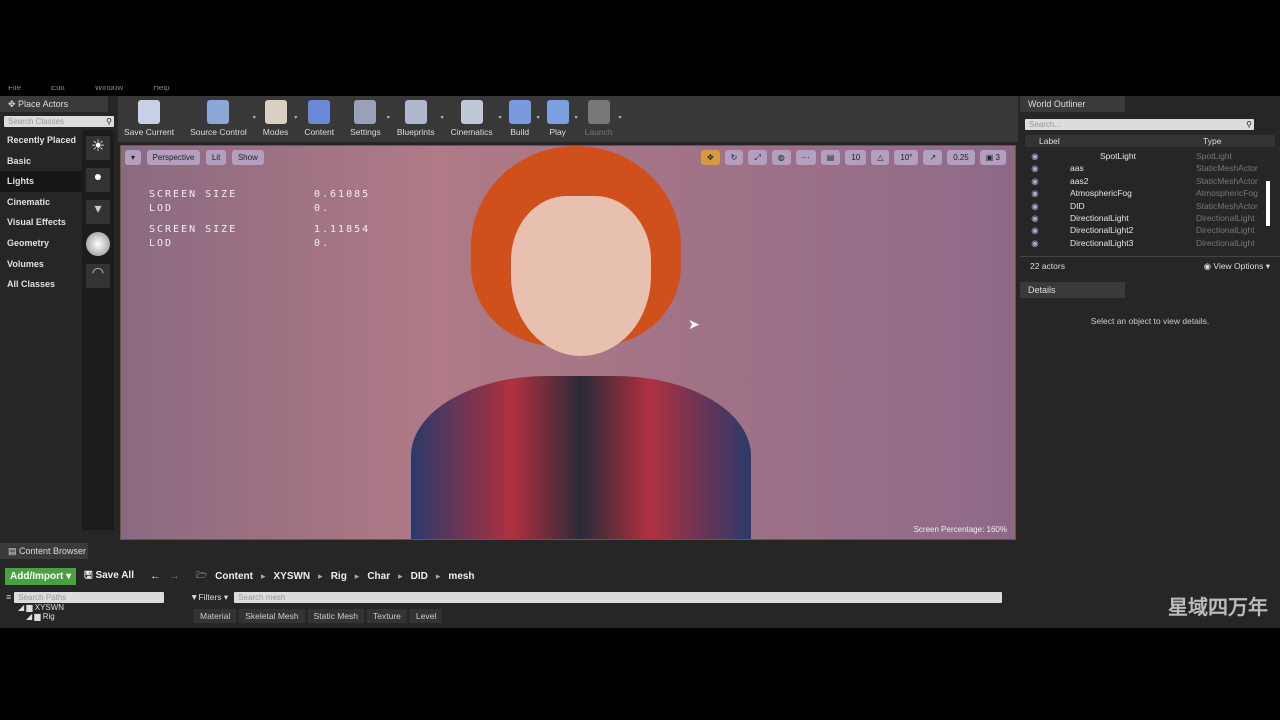 This screenshot has width=1280, height=720. What do you see at coordinates (336, 616) in the screenshot?
I see `filter-chip-static-mesh: Static Mesh` at bounding box center [336, 616].